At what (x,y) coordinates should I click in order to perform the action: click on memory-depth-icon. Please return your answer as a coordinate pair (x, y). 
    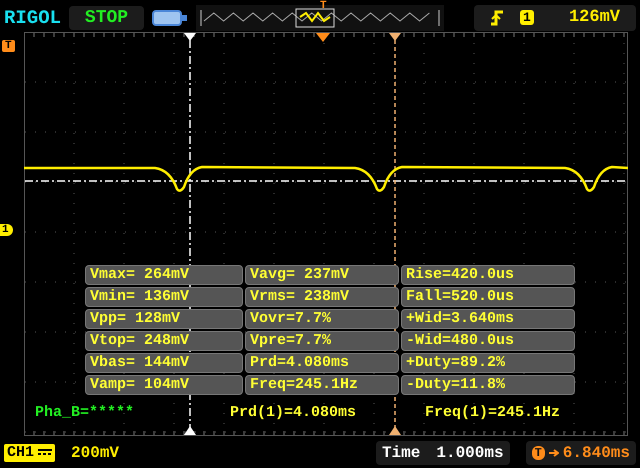
    Looking at the image, I should click on (170, 18).